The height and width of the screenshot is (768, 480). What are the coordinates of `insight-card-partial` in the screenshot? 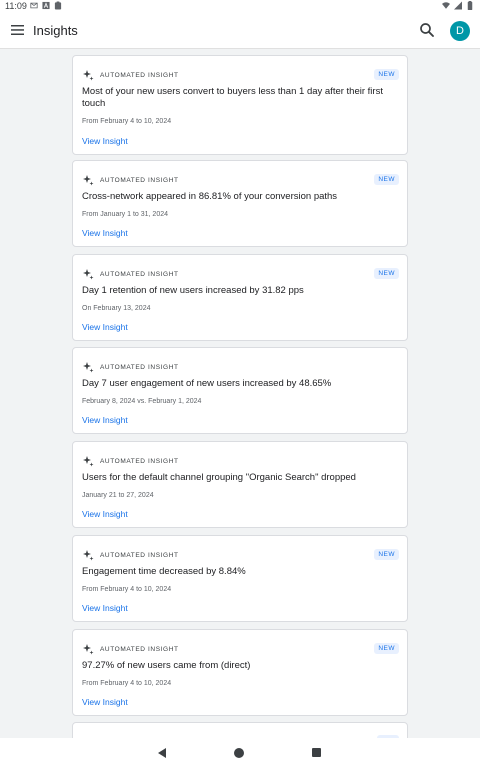 It's located at (240, 730).